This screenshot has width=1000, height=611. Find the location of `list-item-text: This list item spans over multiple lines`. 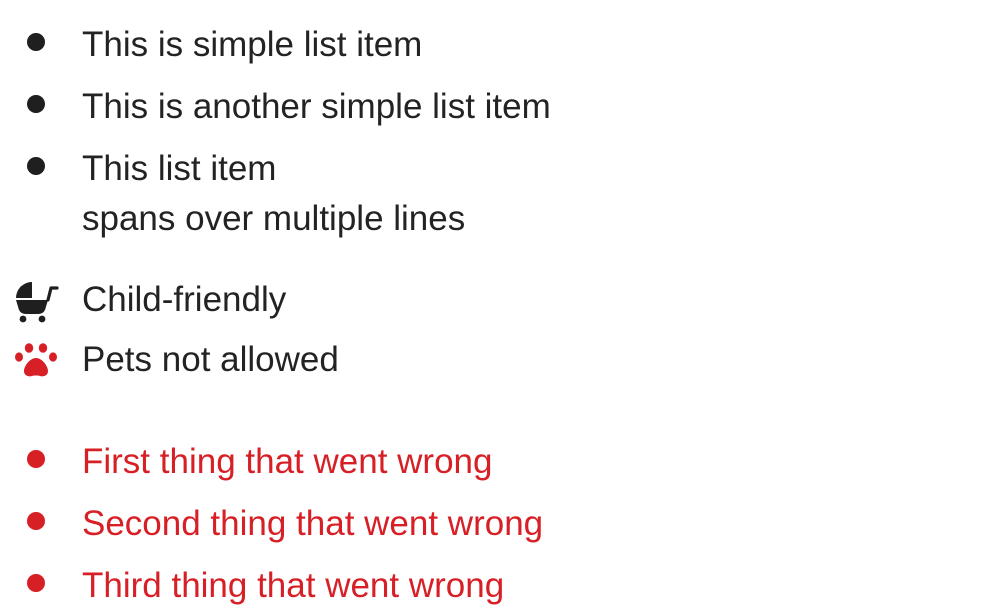

list-item-text: This list item spans over multiple lines is located at coordinates (273, 194).